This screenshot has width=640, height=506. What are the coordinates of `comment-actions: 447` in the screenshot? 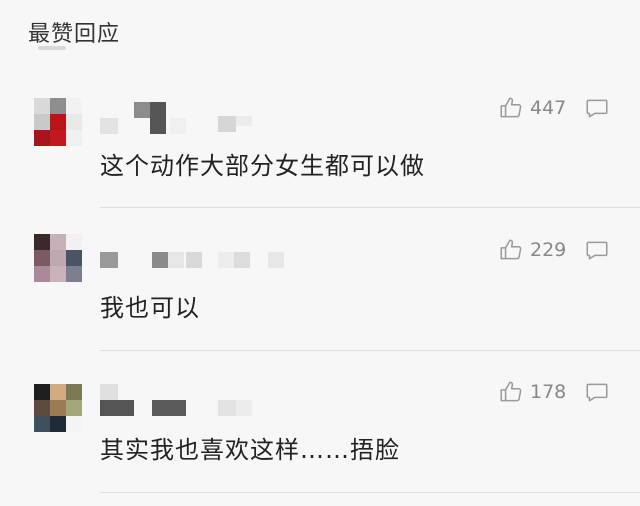 It's located at (554, 108).